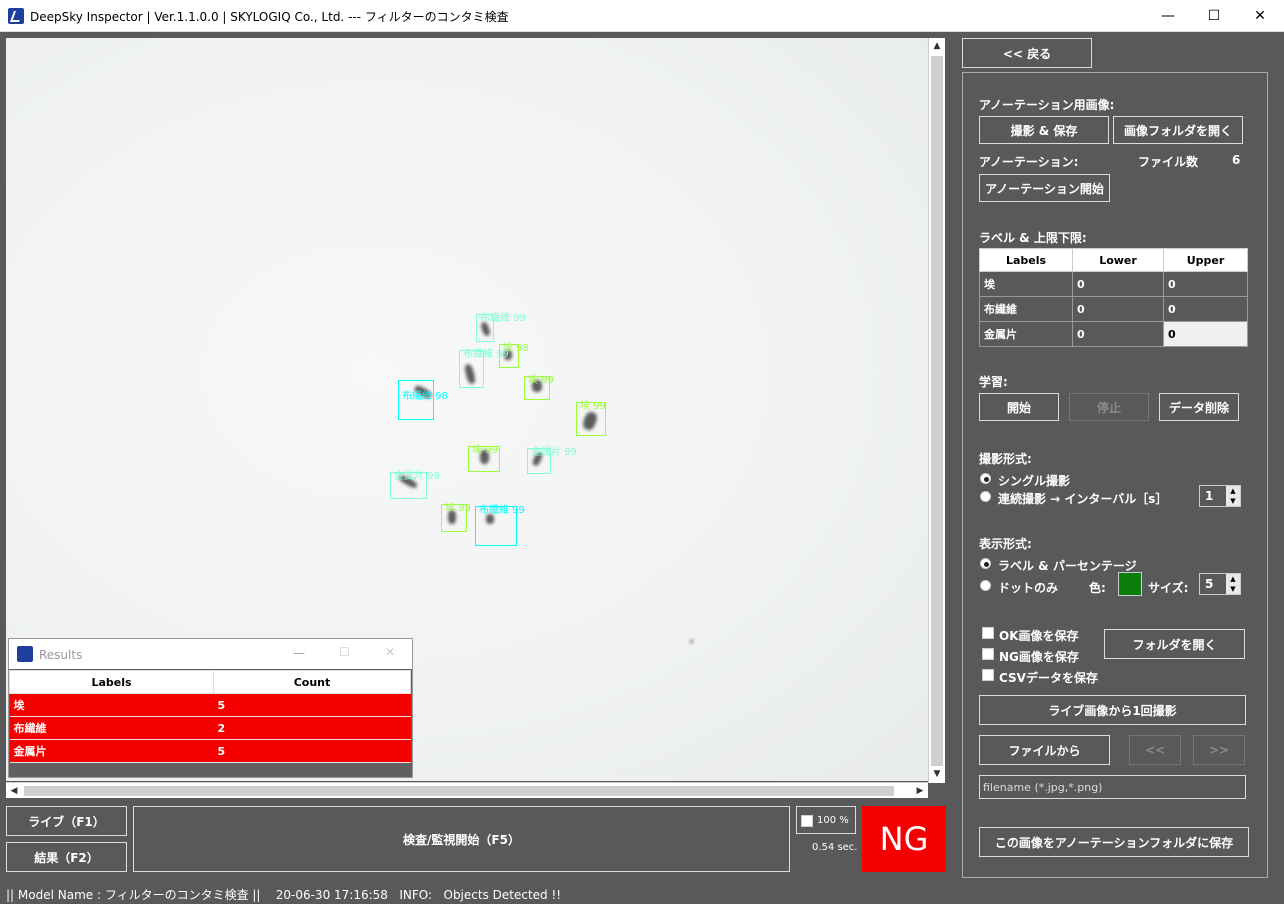 This screenshot has height=904, width=1284. What do you see at coordinates (1026, 284) in the screenshot?
I see `label-cell: 埃` at bounding box center [1026, 284].